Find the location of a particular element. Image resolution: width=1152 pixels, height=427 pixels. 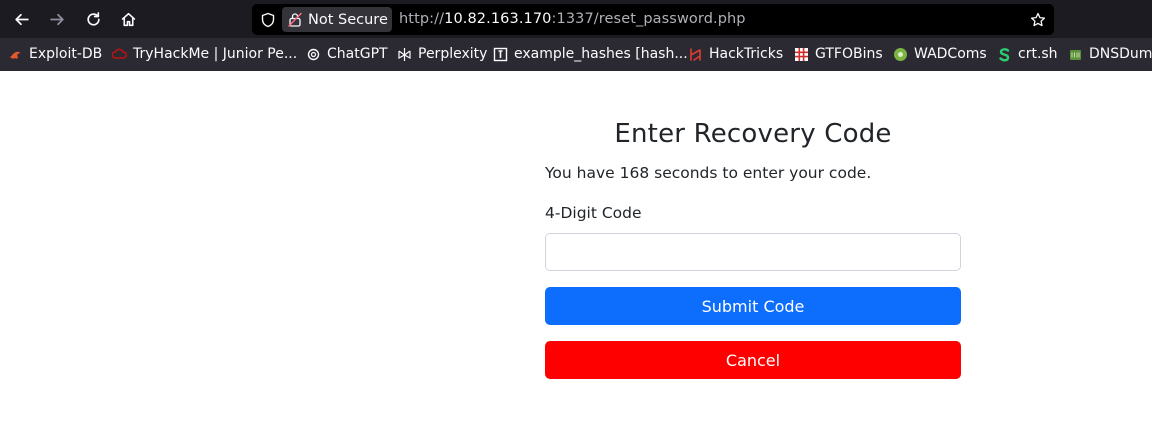

bookmark-perplexity: Perplexity is located at coordinates (442, 54).